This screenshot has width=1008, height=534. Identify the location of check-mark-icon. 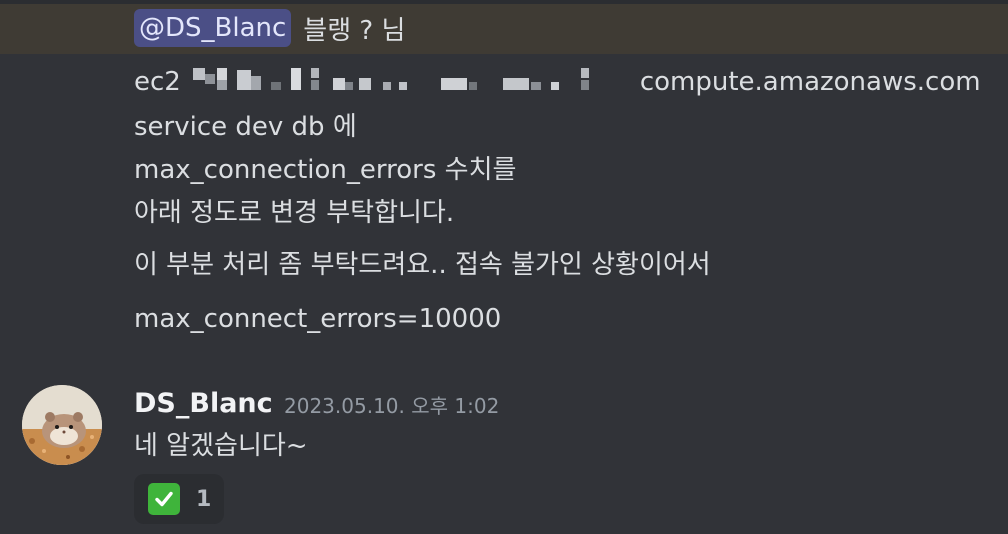
(164, 499).